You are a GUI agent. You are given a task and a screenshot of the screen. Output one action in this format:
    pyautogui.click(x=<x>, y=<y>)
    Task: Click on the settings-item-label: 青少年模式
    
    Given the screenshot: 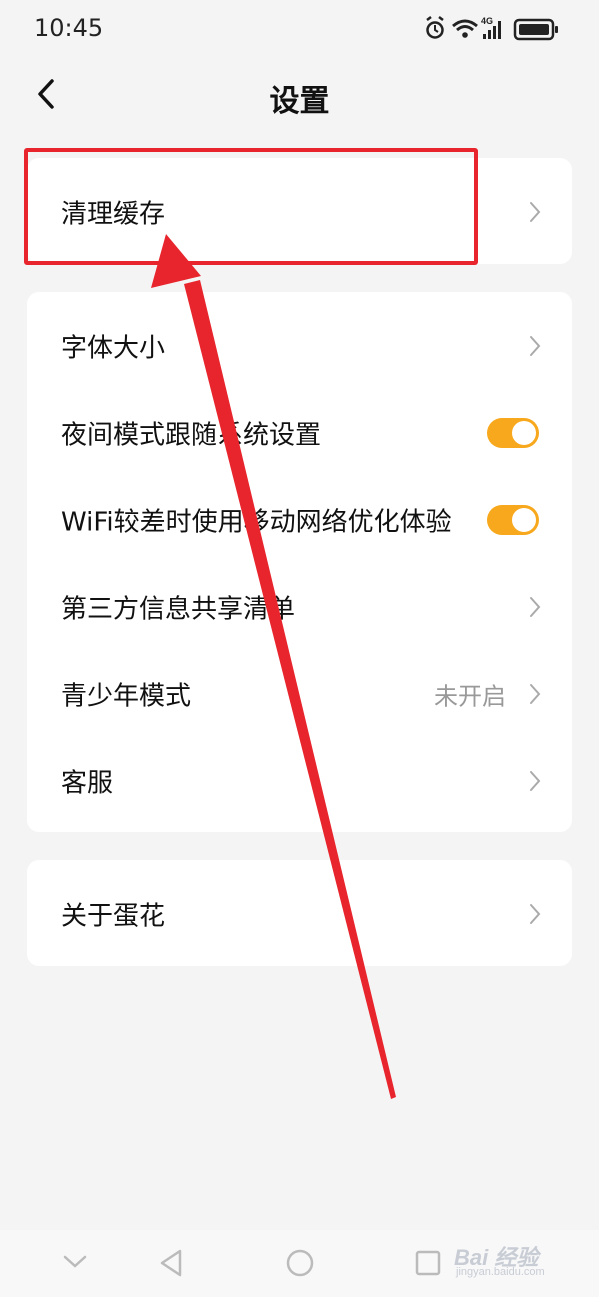 What is the action you would take?
    pyautogui.click(x=126, y=696)
    